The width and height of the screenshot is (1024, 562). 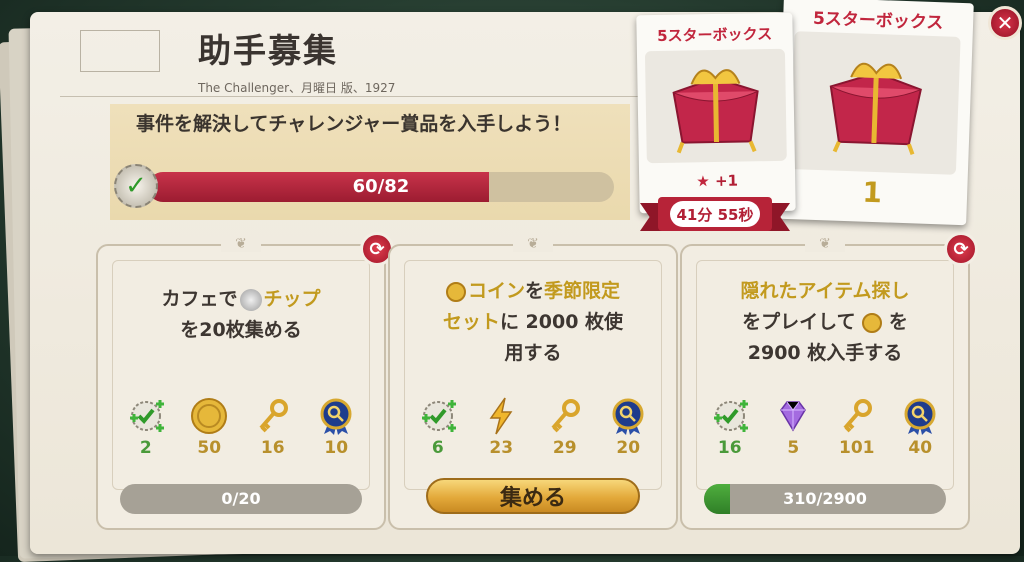 I want to click on checkmark-badge-icon: ✓, so click(x=136, y=186).